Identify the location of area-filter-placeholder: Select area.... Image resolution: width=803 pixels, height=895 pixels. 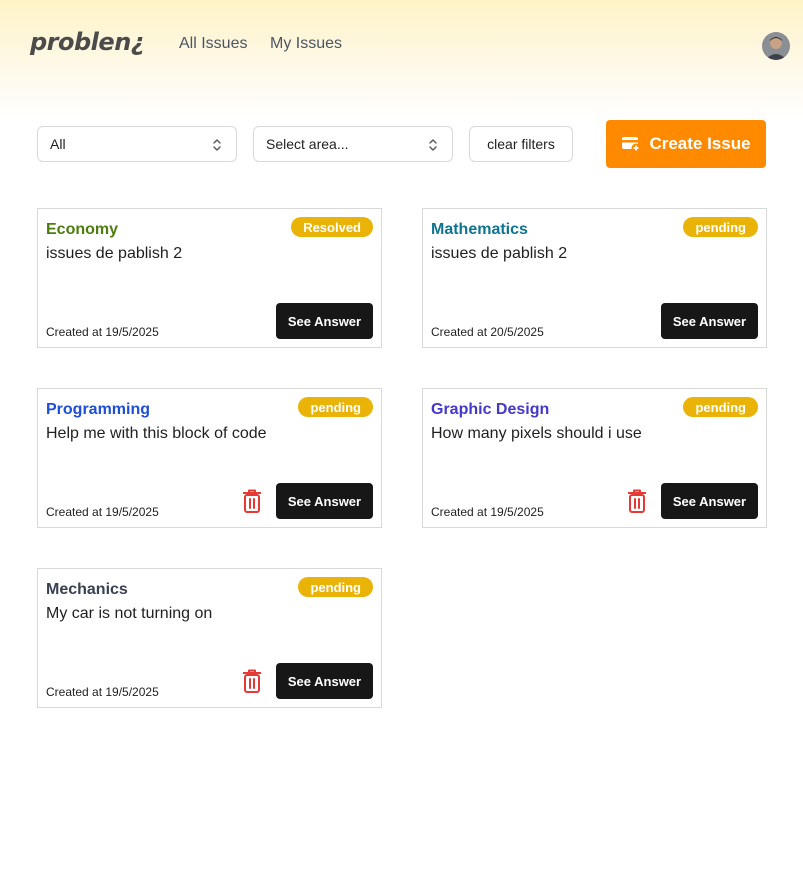
(307, 144).